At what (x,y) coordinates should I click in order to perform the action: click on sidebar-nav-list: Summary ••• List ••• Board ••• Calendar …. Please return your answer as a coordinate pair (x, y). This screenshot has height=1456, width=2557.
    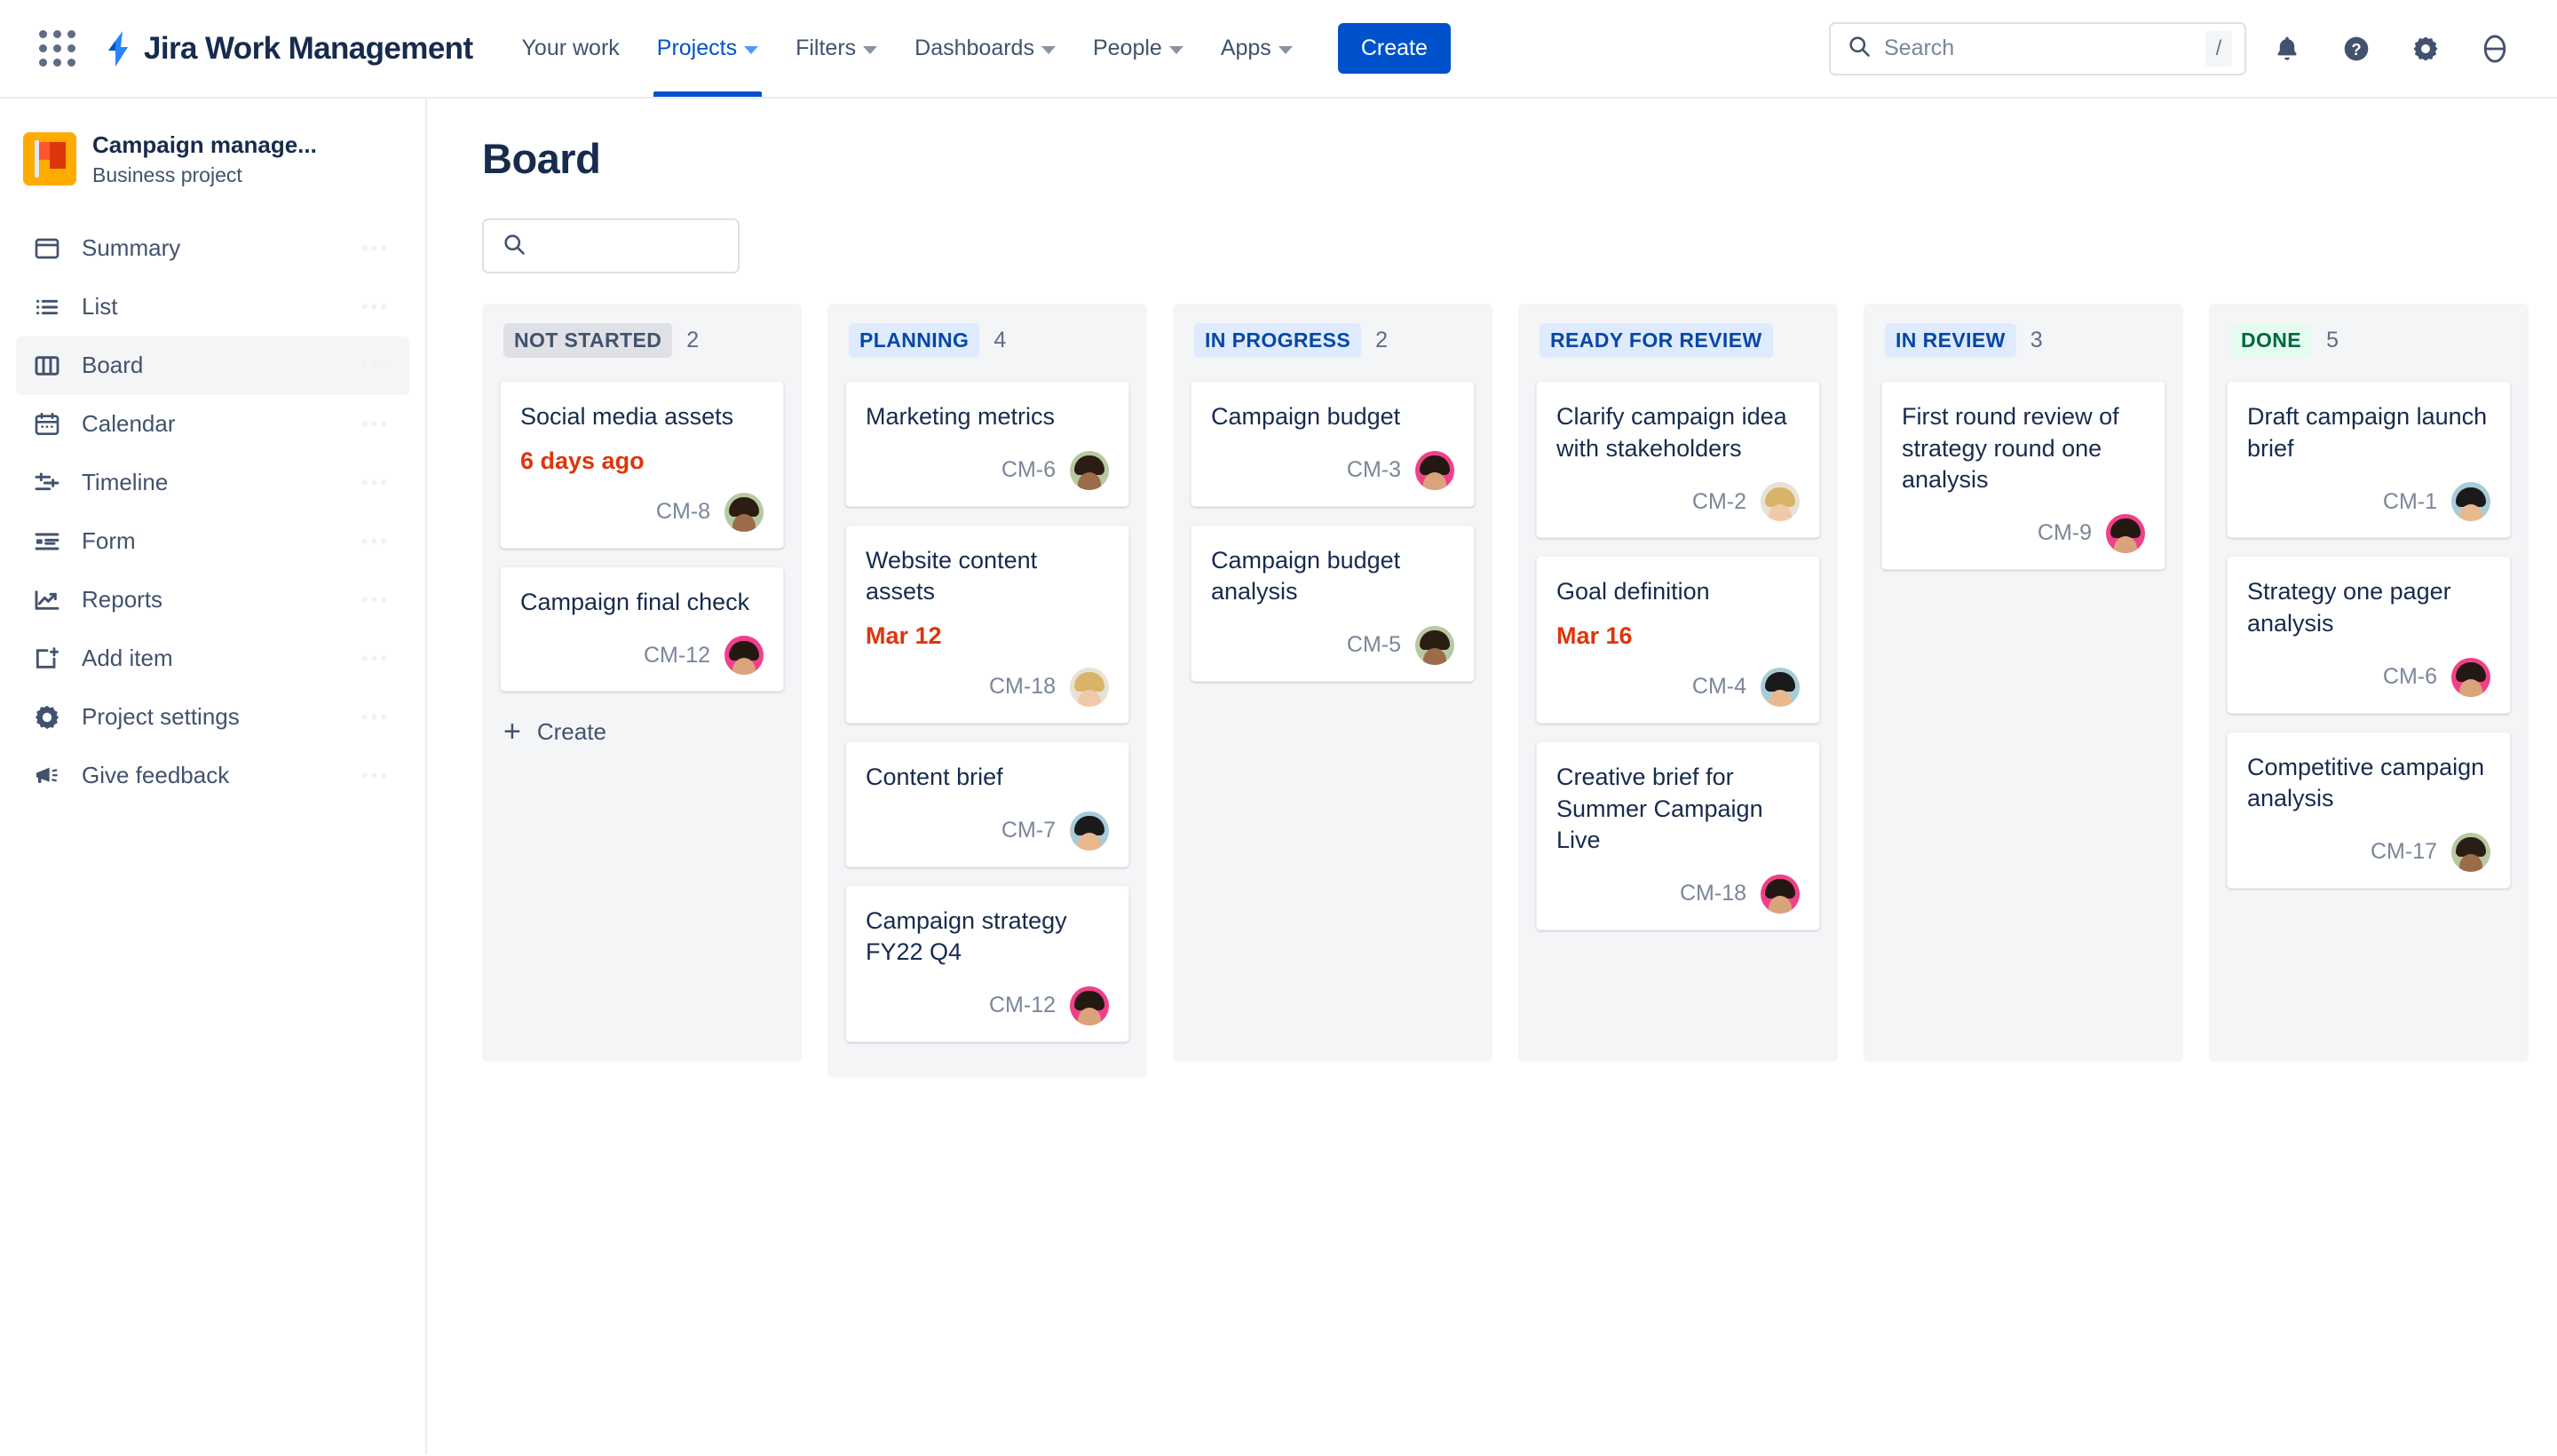
    Looking at the image, I should click on (212, 512).